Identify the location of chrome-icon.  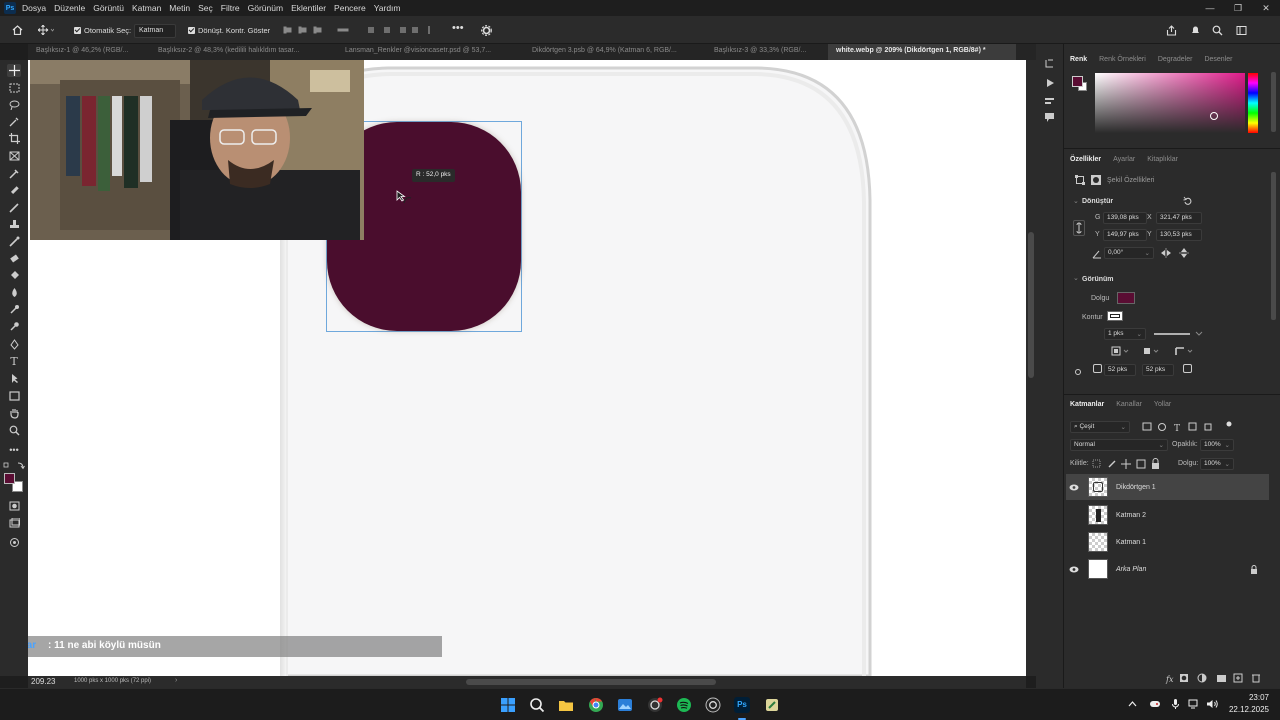
(596, 705).